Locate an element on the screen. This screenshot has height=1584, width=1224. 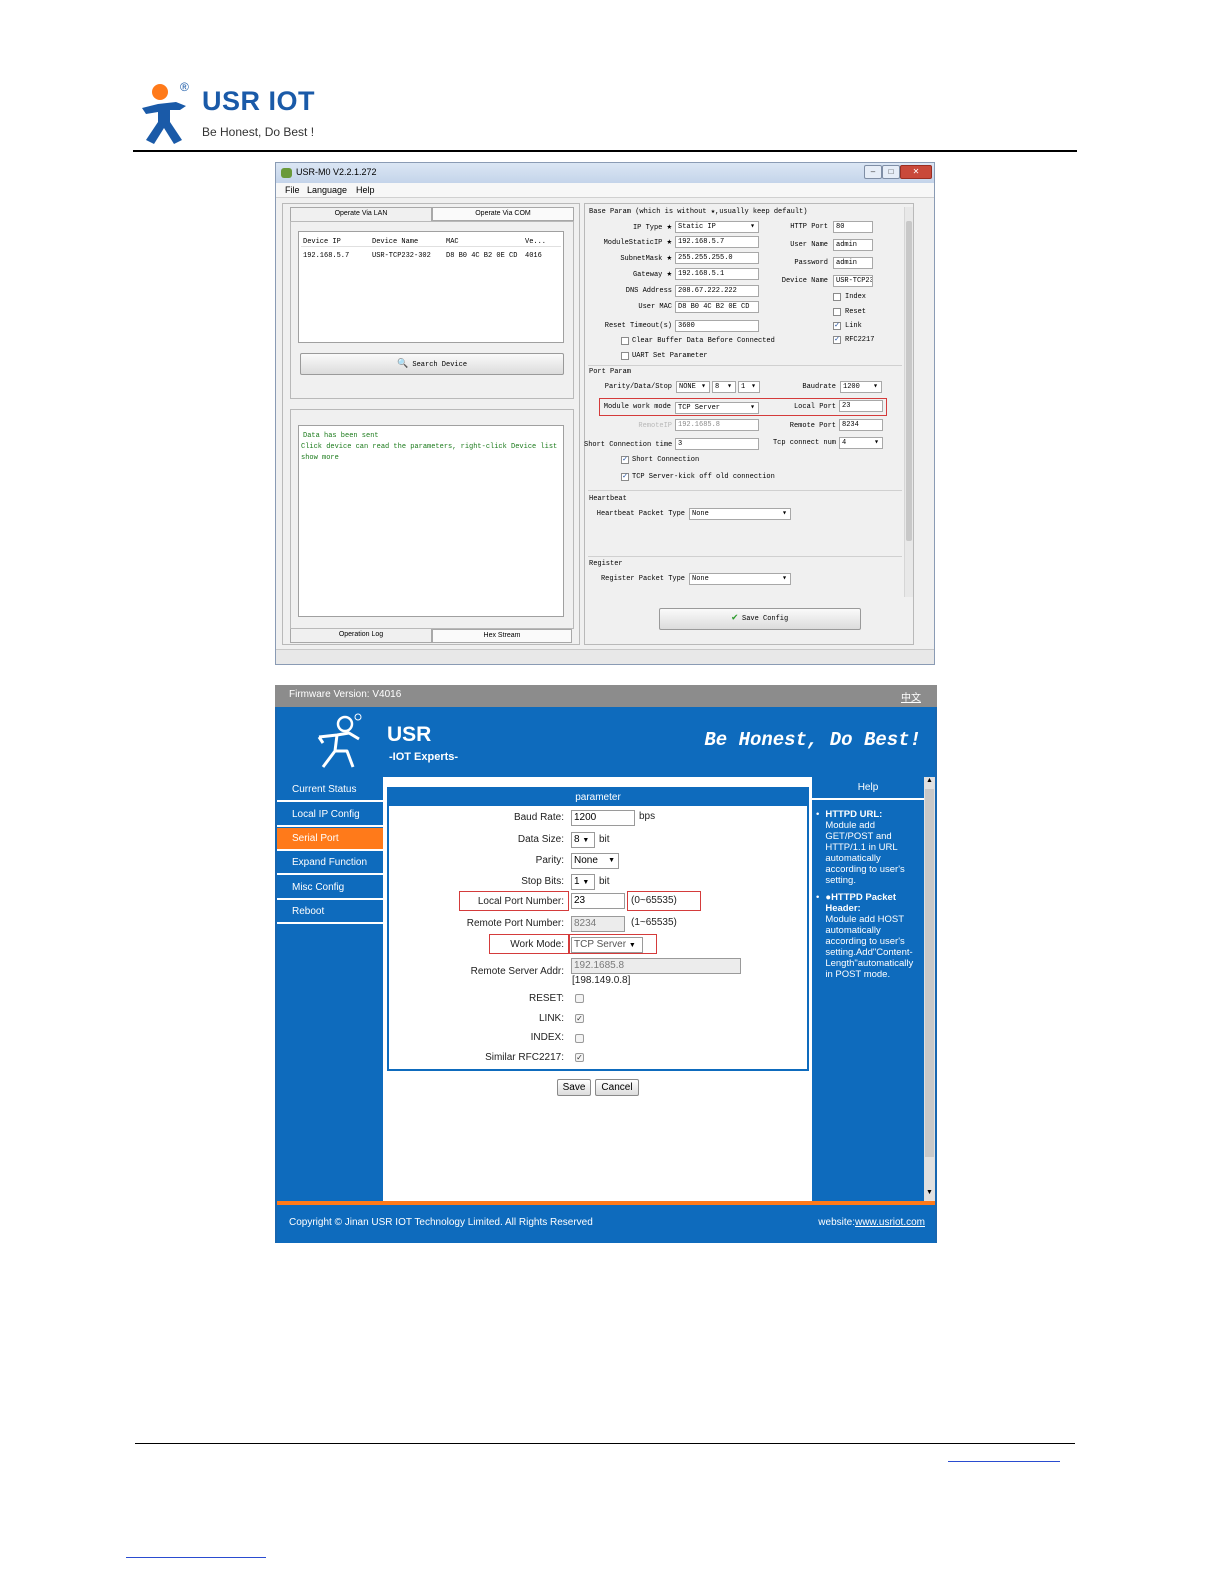
data-size-select: 8 ▼ is located at coordinates (583, 840).